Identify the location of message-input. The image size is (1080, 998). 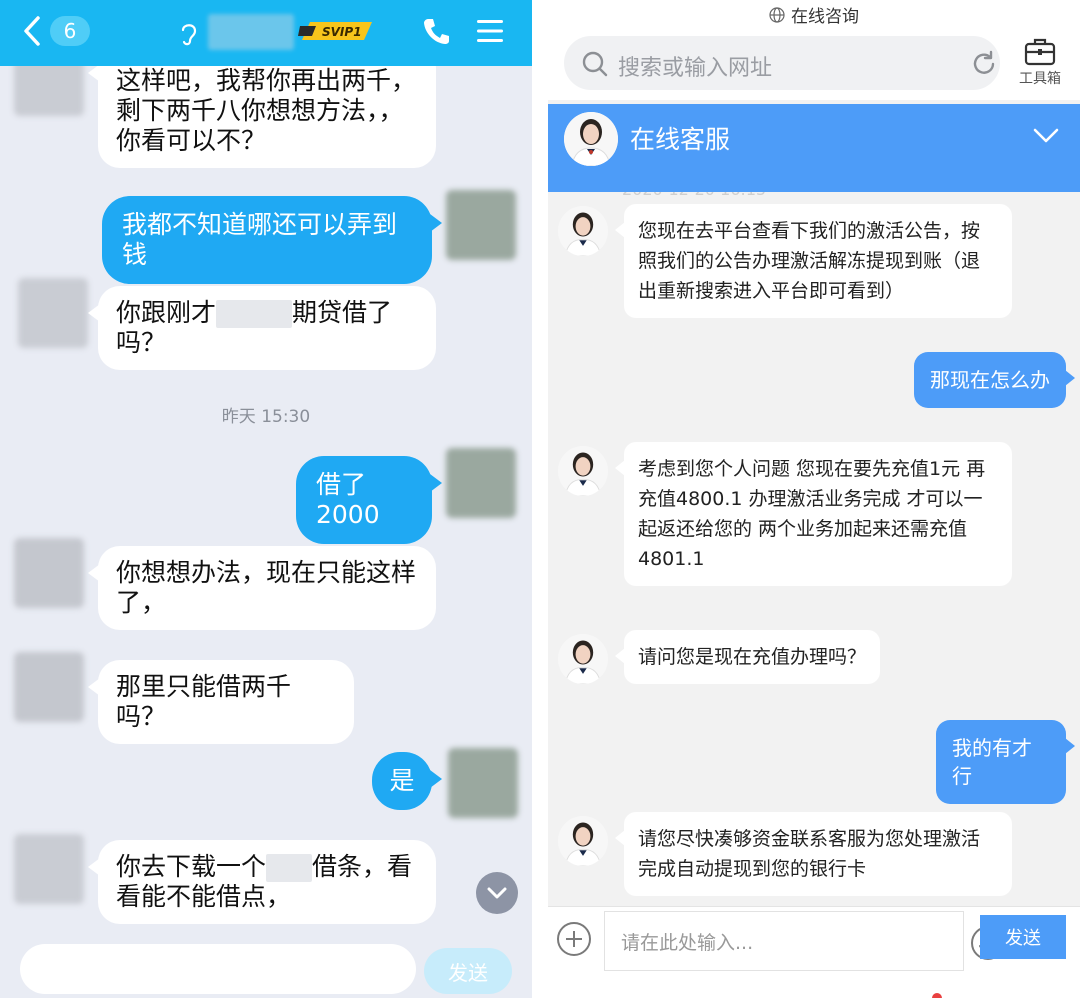
(218, 969).